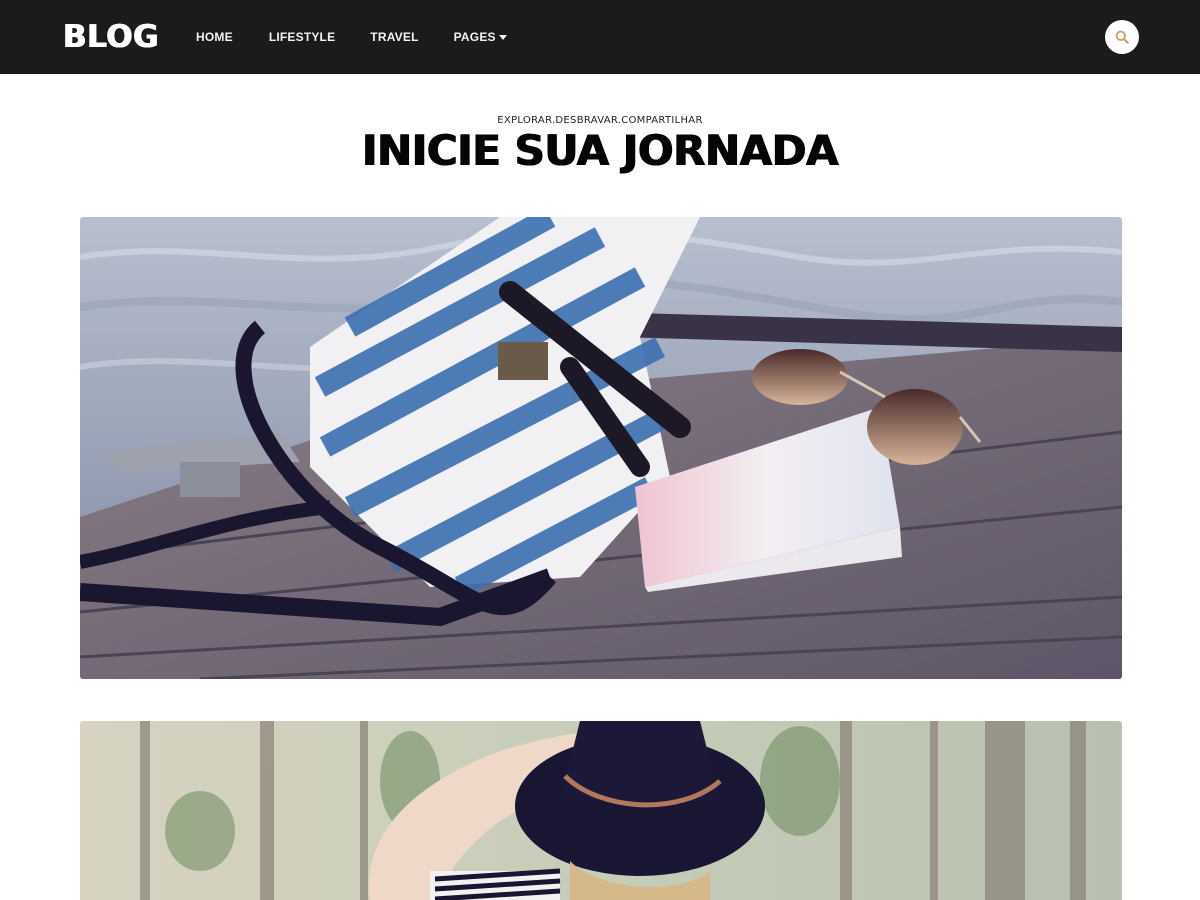 This screenshot has height=900, width=1200. I want to click on nav-item-travel: TRAVEL, so click(394, 37).